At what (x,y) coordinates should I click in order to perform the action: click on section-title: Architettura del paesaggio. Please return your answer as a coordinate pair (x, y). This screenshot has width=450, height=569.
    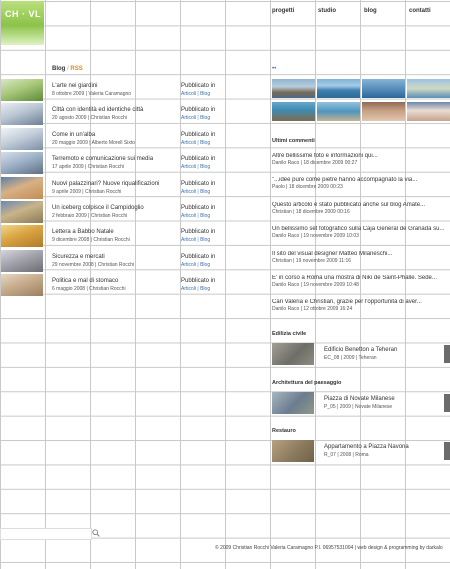
    Looking at the image, I should click on (307, 383).